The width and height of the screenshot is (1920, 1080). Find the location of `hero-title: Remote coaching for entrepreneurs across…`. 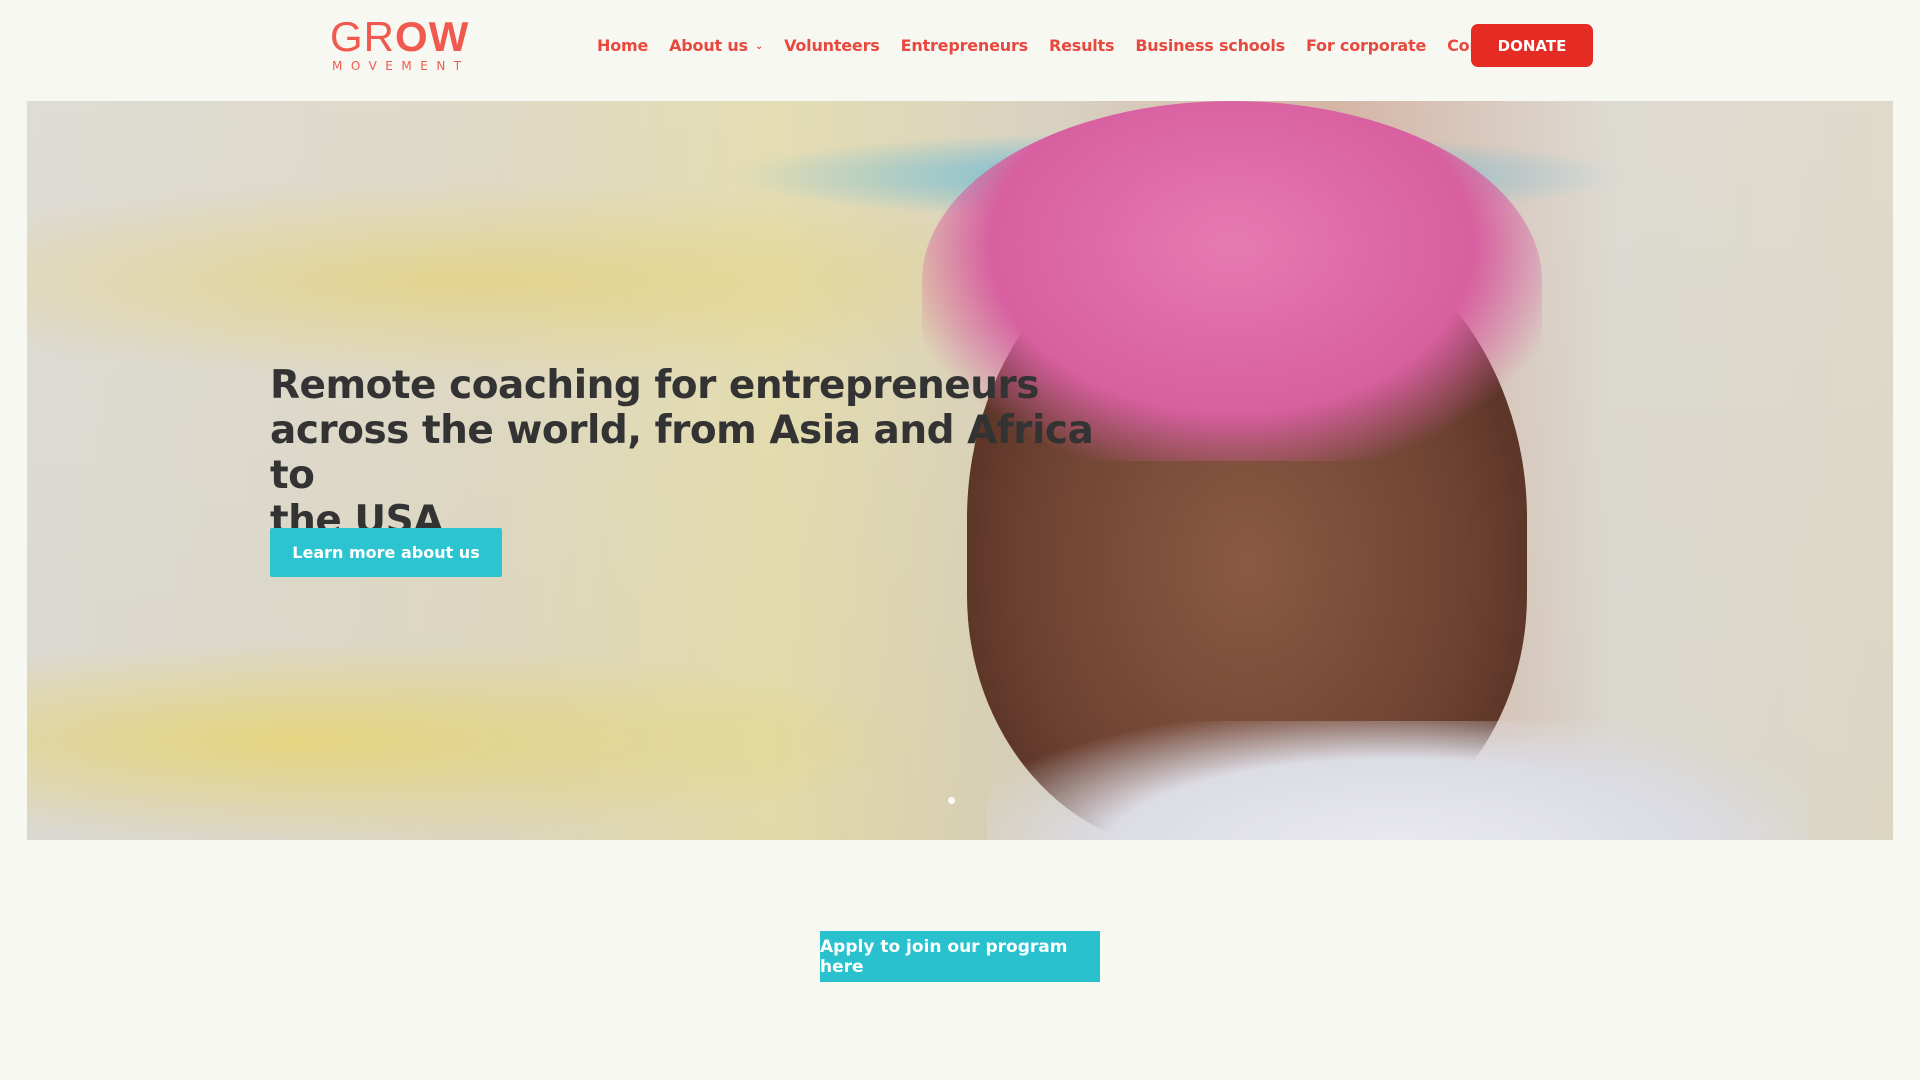

hero-title: Remote coaching for entrepreneurs across… is located at coordinates (700, 453).